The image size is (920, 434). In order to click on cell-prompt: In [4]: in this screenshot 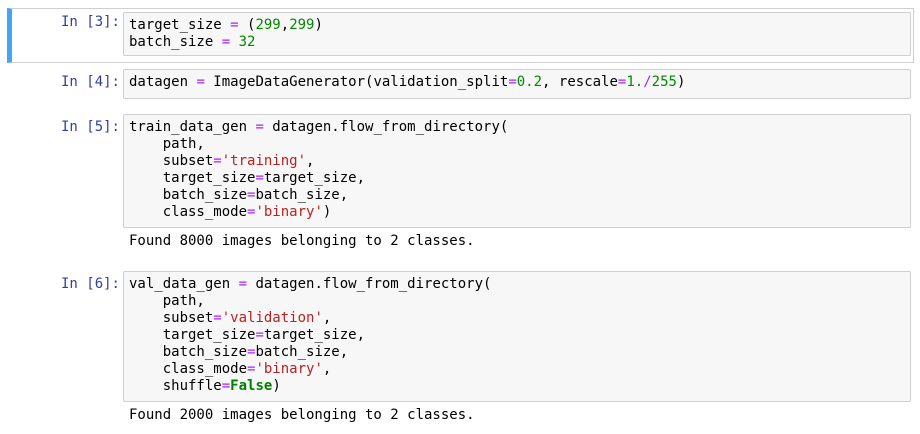, I will do `click(90, 82)`.